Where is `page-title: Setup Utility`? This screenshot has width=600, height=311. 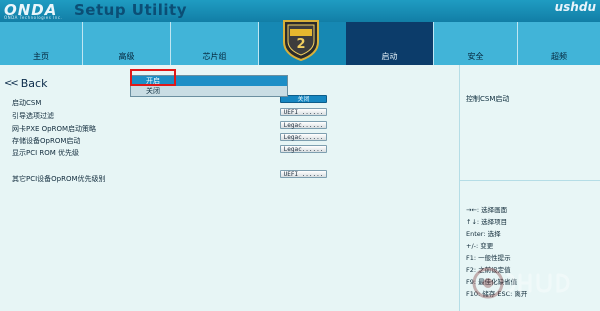
page-title: Setup Utility is located at coordinates (131, 10).